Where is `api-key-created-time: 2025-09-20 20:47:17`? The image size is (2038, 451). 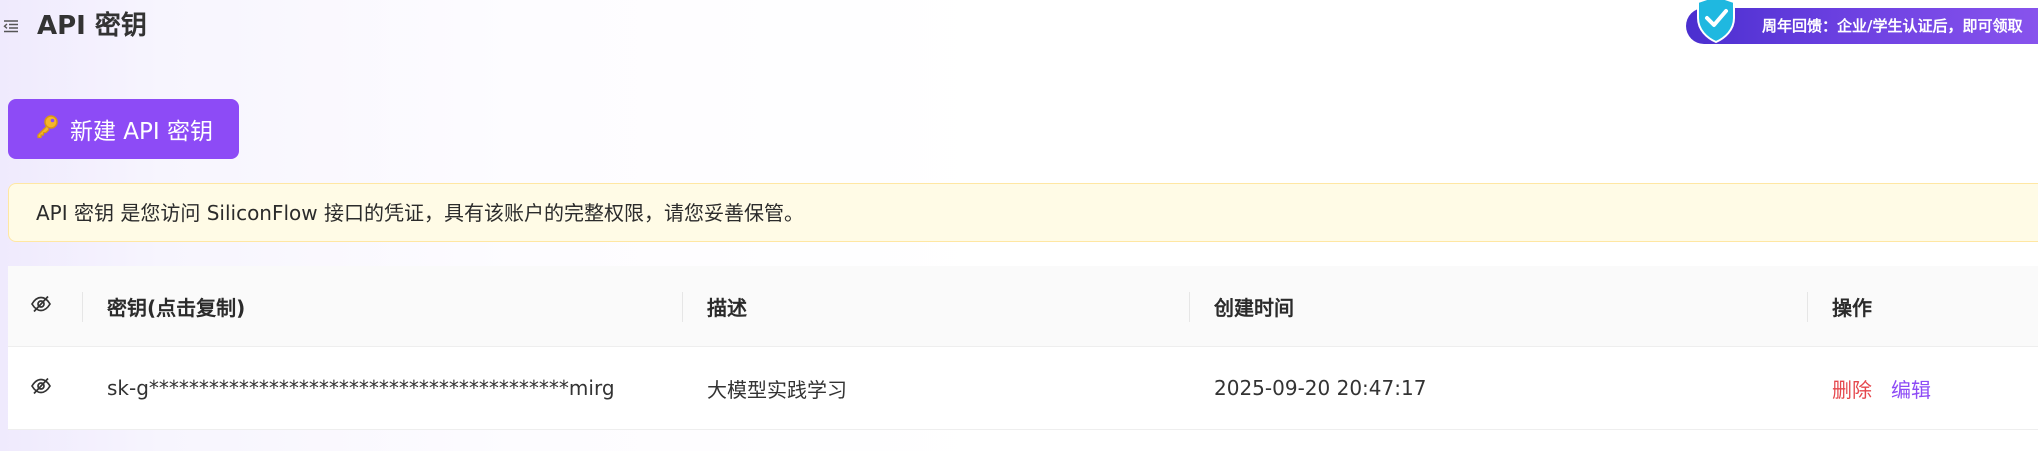 api-key-created-time: 2025-09-20 20:47:17 is located at coordinates (1320, 388).